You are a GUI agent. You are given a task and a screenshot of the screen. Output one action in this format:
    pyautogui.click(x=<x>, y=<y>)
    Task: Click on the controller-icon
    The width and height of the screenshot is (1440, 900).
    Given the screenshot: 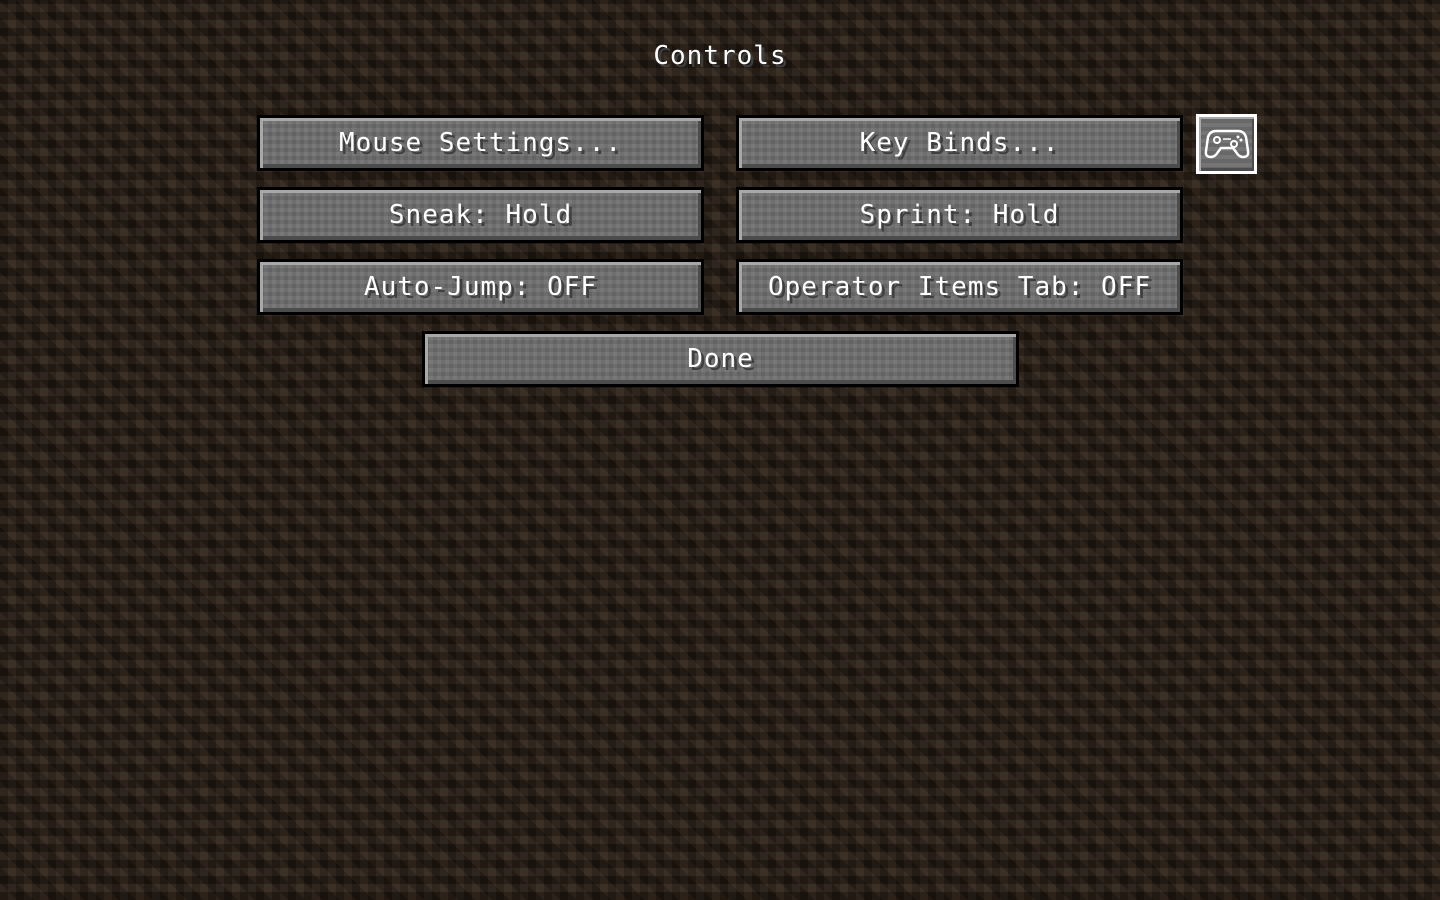 What is the action you would take?
    pyautogui.click(x=1227, y=144)
    